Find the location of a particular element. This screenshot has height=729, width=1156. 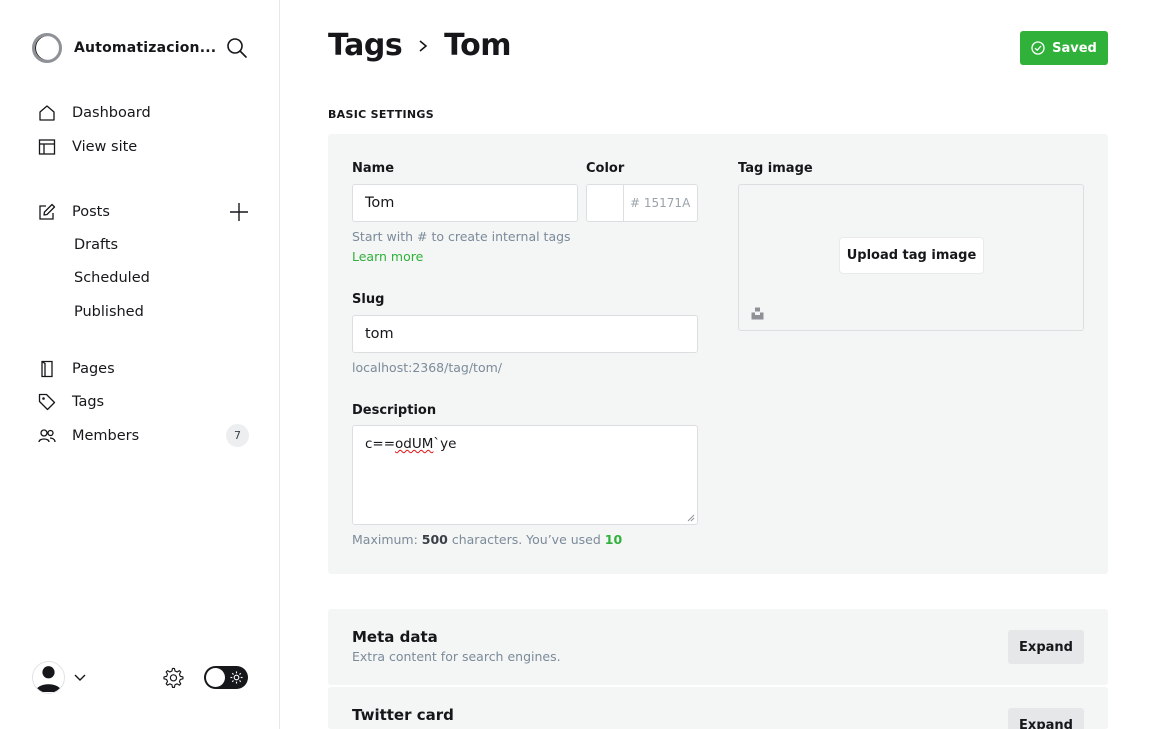

tag-image-dropzone: Upload tag image is located at coordinates (911, 257).